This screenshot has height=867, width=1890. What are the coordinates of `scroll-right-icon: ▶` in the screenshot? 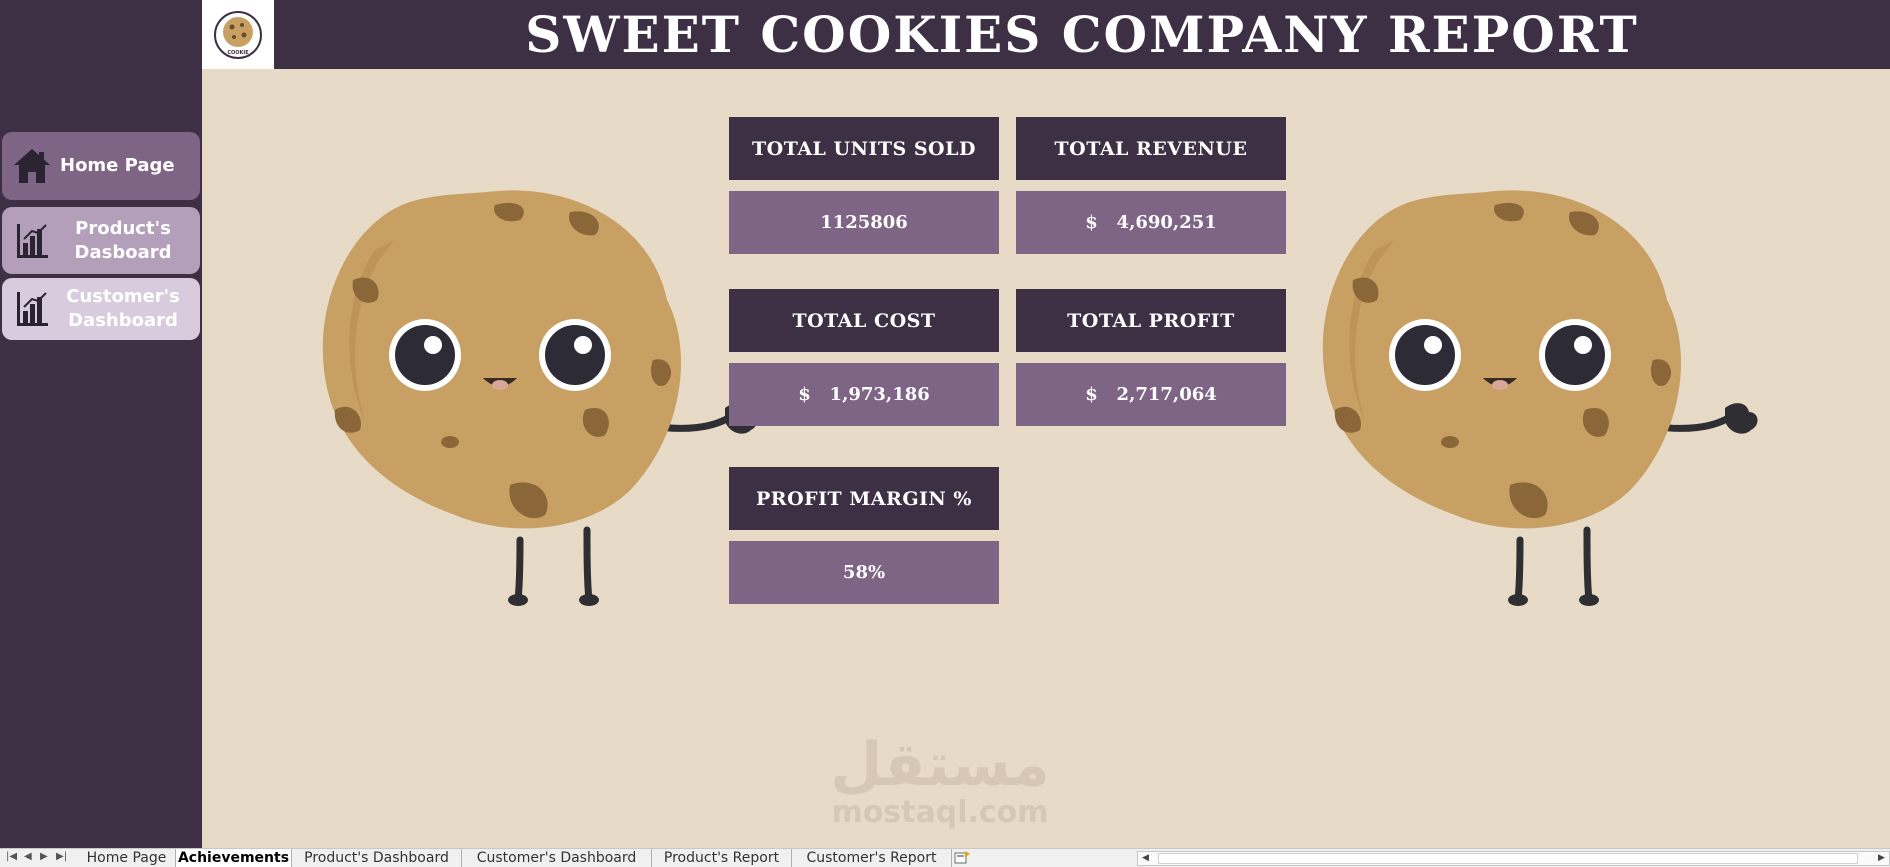 It's located at (1881, 858).